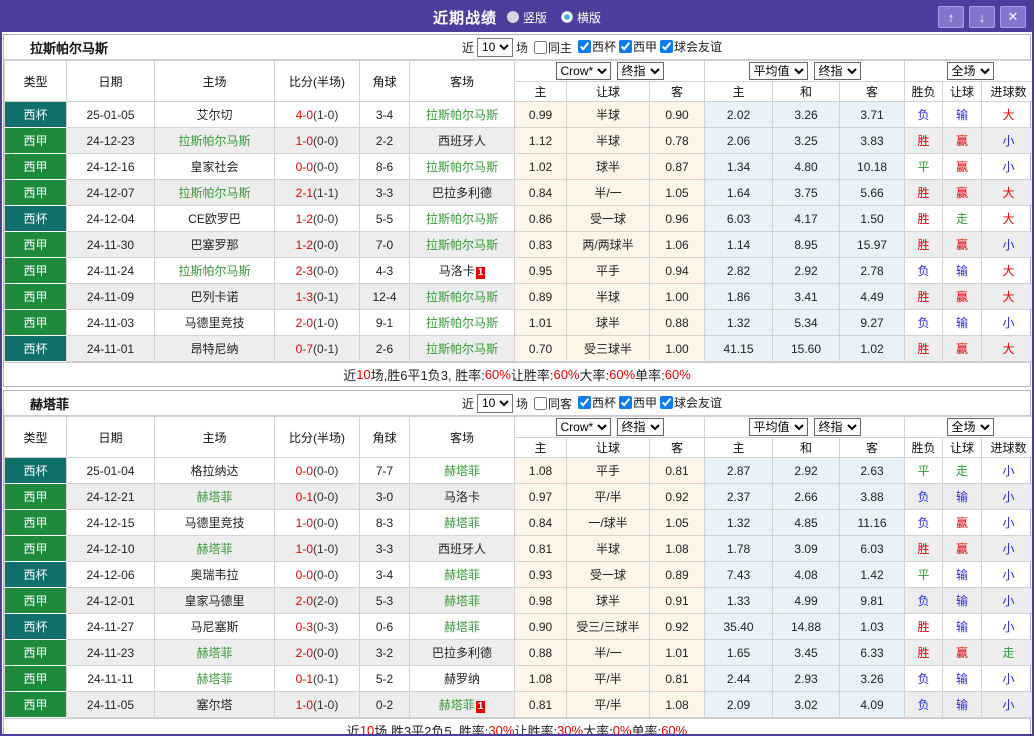  I want to click on corner-count: 7-7, so click(384, 470).